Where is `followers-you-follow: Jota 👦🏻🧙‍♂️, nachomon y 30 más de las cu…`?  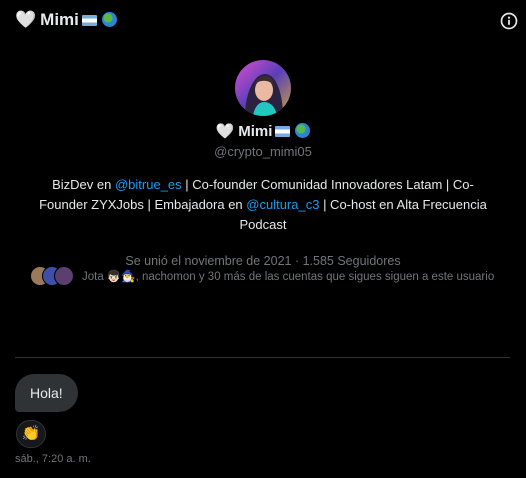 followers-you-follow: Jota 👦🏻🧙‍♂️, nachomon y 30 más de las cu… is located at coordinates (262, 276).